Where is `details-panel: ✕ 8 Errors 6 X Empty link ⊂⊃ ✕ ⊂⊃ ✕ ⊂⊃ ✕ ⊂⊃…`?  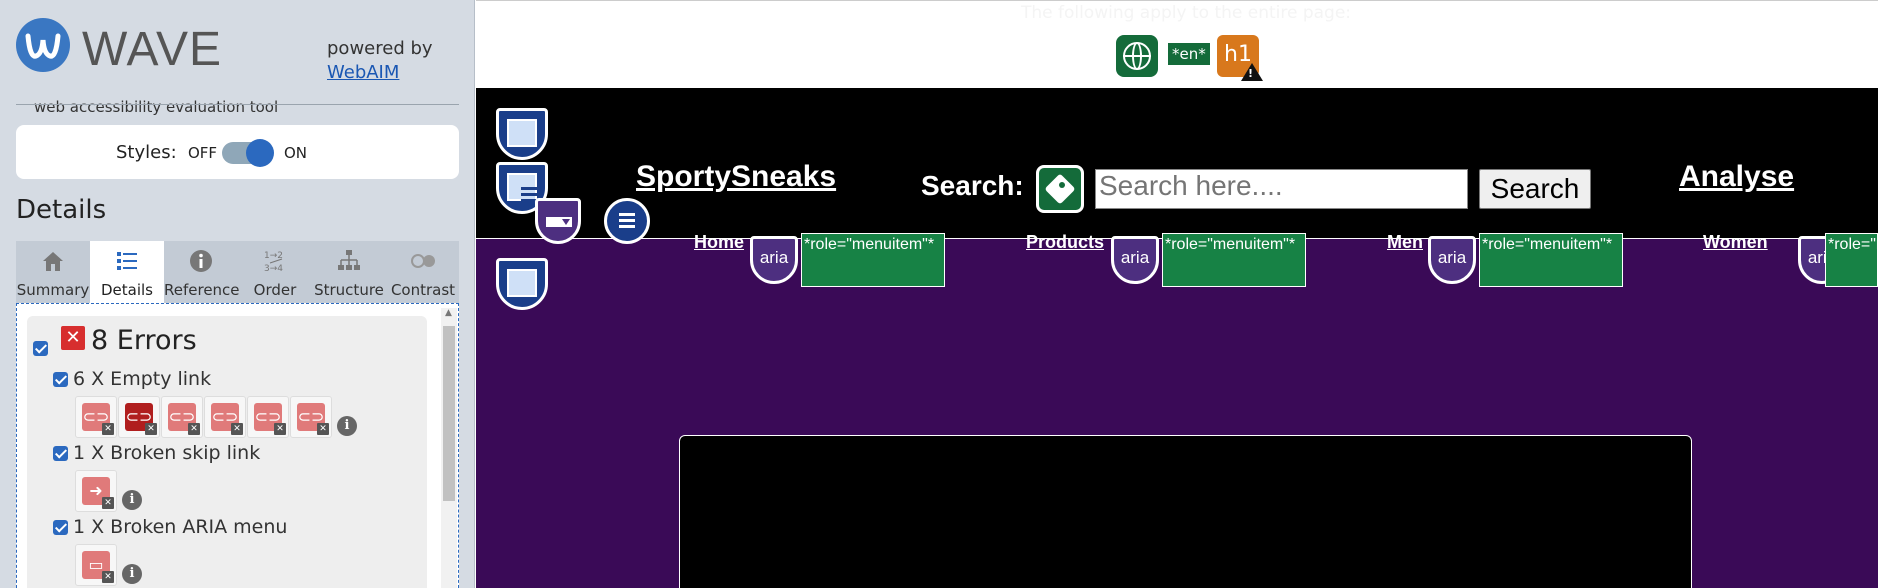 details-panel: ✕ 8 Errors 6 X Empty link ⊂⊃ ✕ ⊂⊃ ✕ ⊂⊃ ✕ ⊂⊃… is located at coordinates (237, 445).